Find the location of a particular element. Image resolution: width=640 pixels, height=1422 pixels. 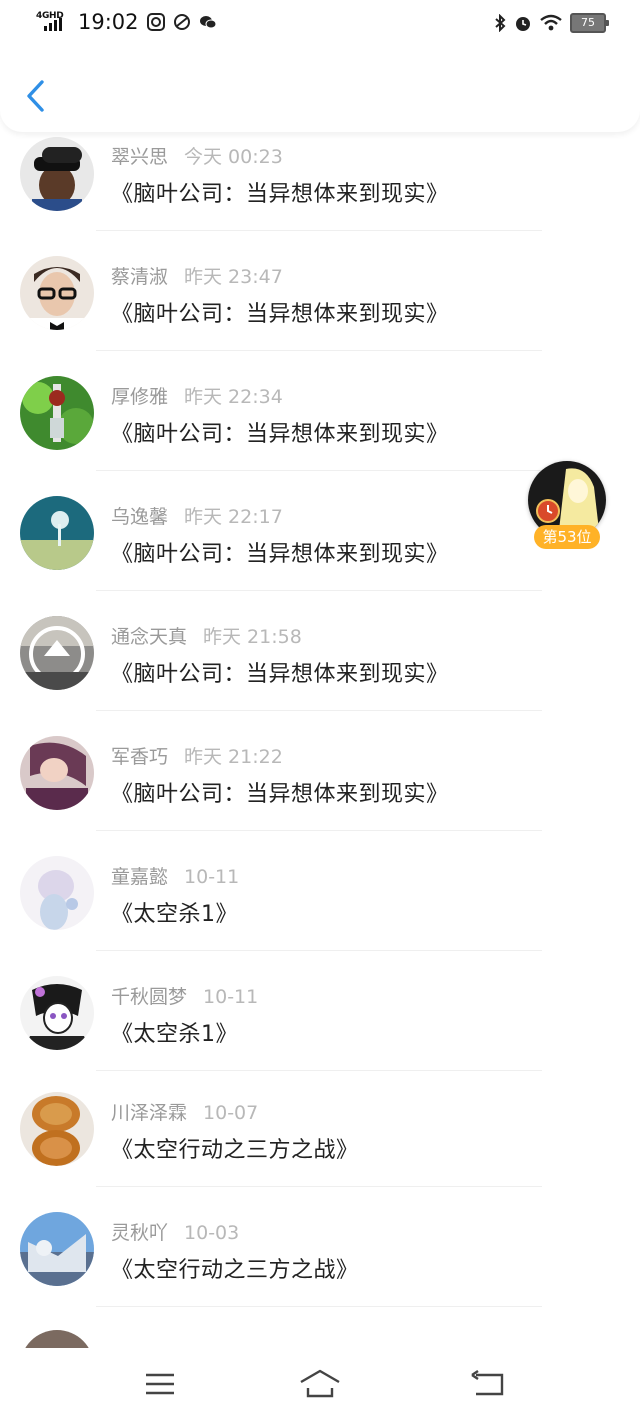

read-date: 昨天 21:22 is located at coordinates (233, 757).